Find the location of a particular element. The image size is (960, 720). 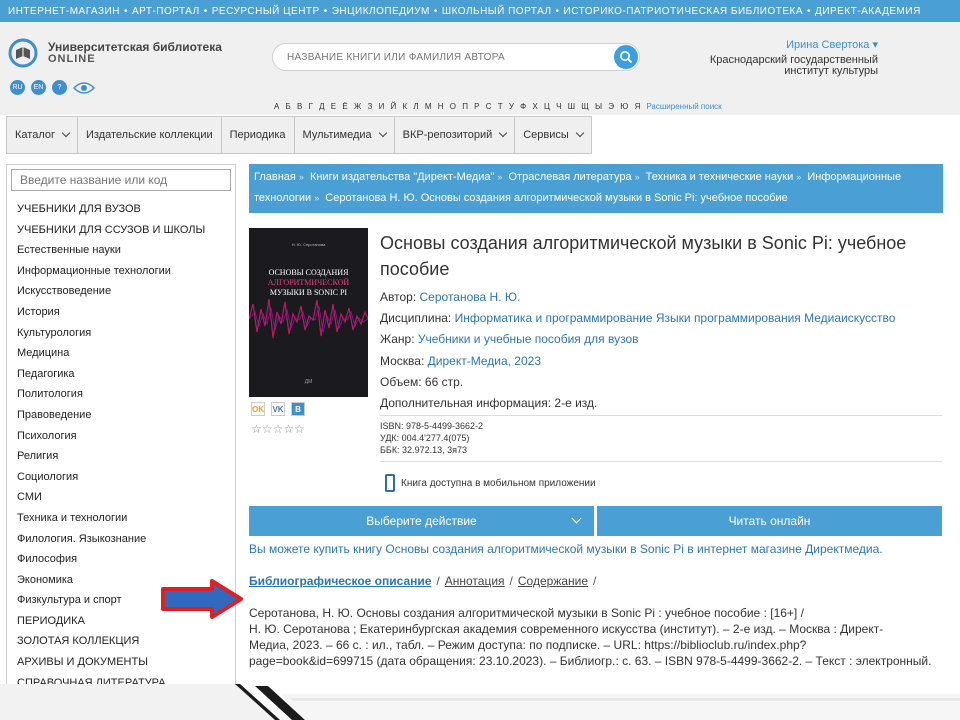

topbar-link-shop: ИНТЕРНЕТ-МАГАЗИН is located at coordinates (64, 11).